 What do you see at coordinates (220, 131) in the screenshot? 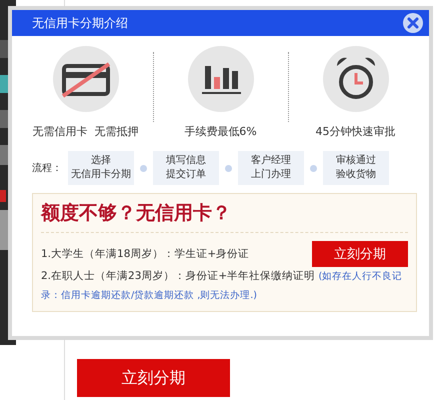
I see `feature-label: 手续费最低6%` at bounding box center [220, 131].